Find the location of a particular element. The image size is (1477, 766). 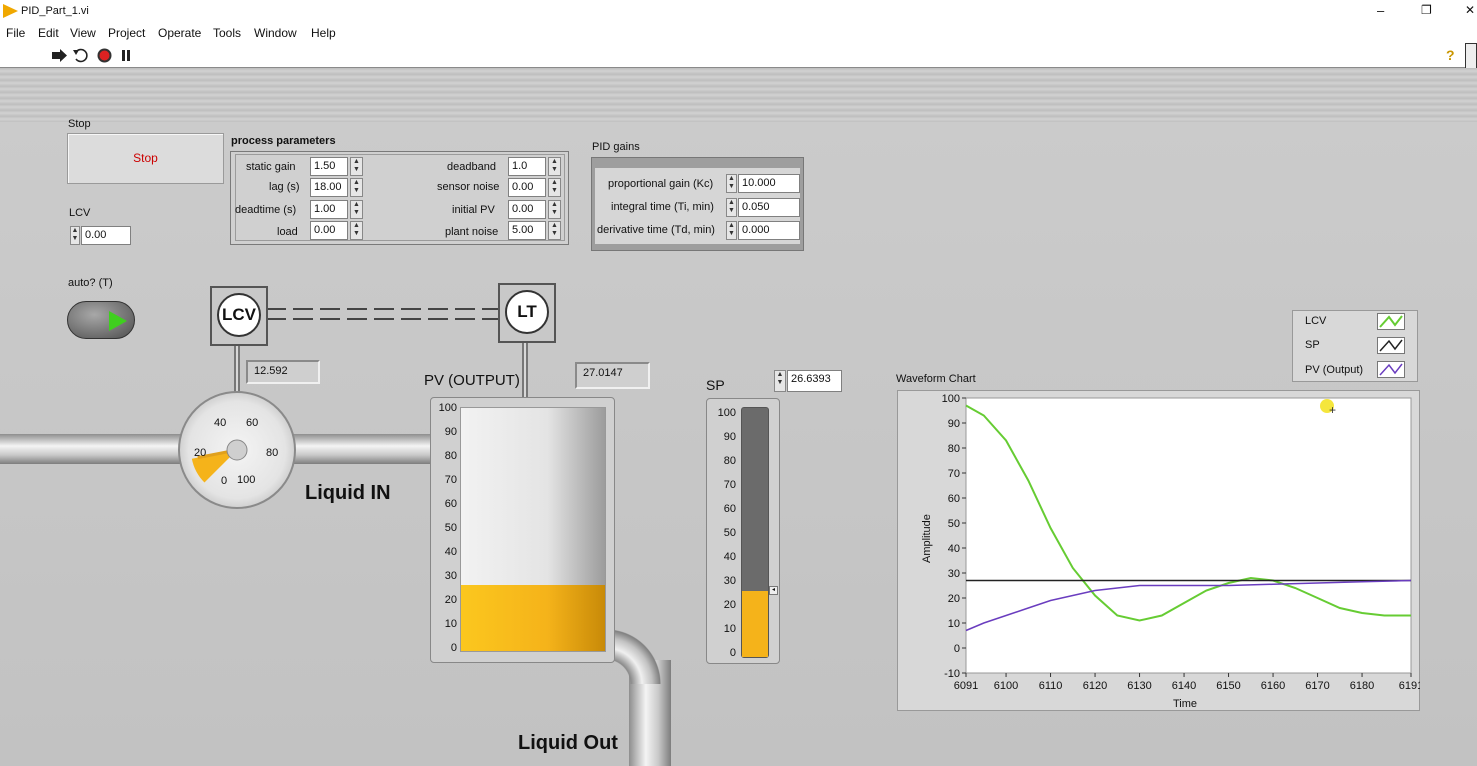

legend-sp-swatch is located at coordinates (1391, 345).